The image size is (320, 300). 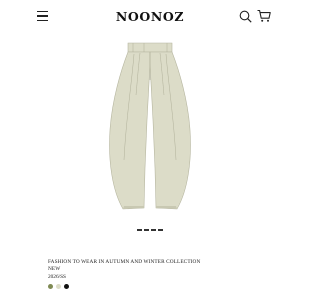 I want to click on search-icon, so click(x=245, y=16).